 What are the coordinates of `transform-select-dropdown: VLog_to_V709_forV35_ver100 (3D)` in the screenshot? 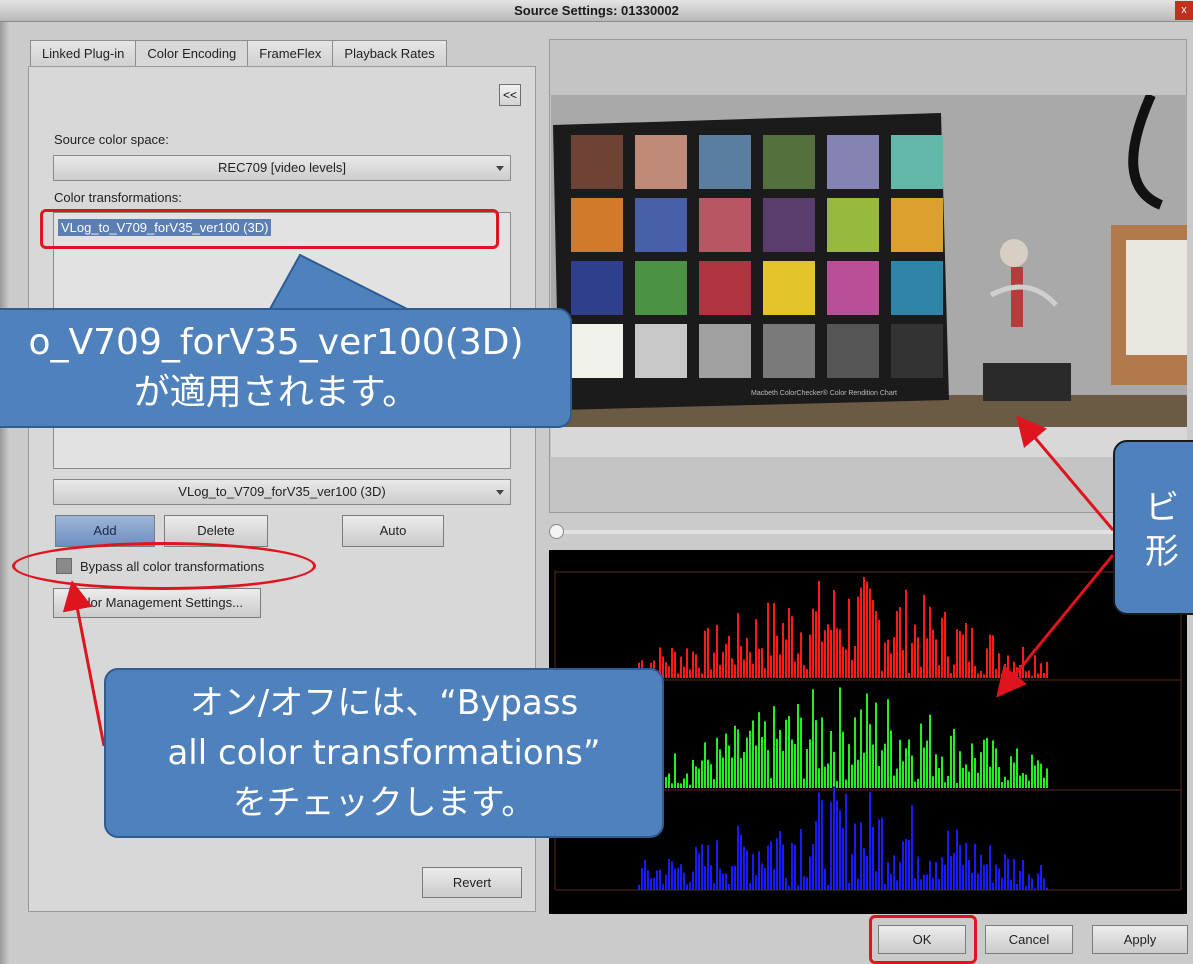 It's located at (282, 492).